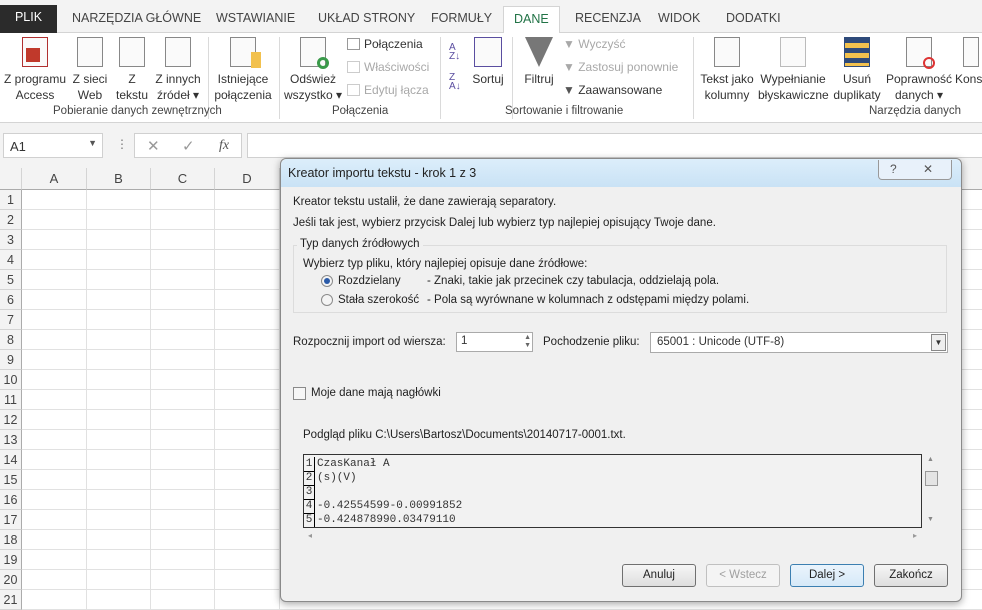 This screenshot has height=610, width=982. I want to click on clear-filter-button: ▼ Wyczyść, so click(594, 44).